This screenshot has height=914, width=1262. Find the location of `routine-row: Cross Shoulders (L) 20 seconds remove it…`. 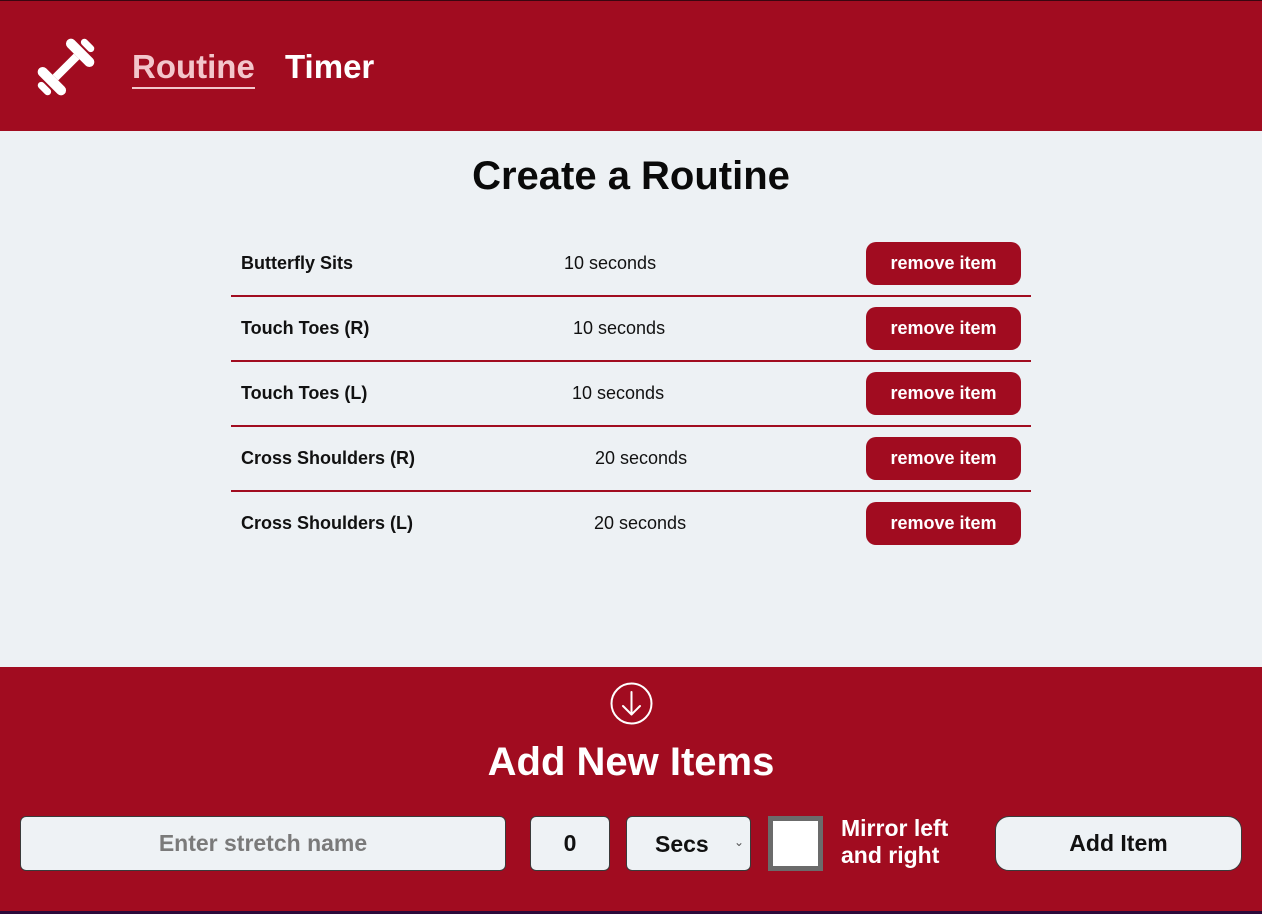

routine-row: Cross Shoulders (L) 20 seconds remove it… is located at coordinates (631, 524).